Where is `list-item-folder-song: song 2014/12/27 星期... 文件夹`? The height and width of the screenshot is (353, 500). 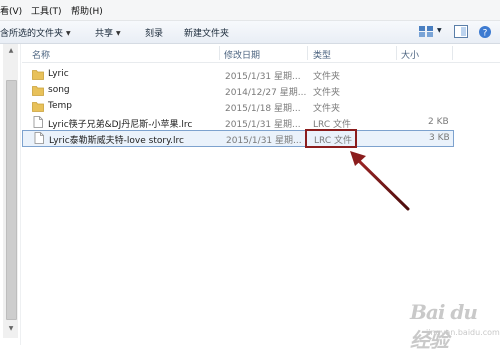
list-item-folder-song: song 2014/12/27 星期... 文件夹 is located at coordinates (237, 90).